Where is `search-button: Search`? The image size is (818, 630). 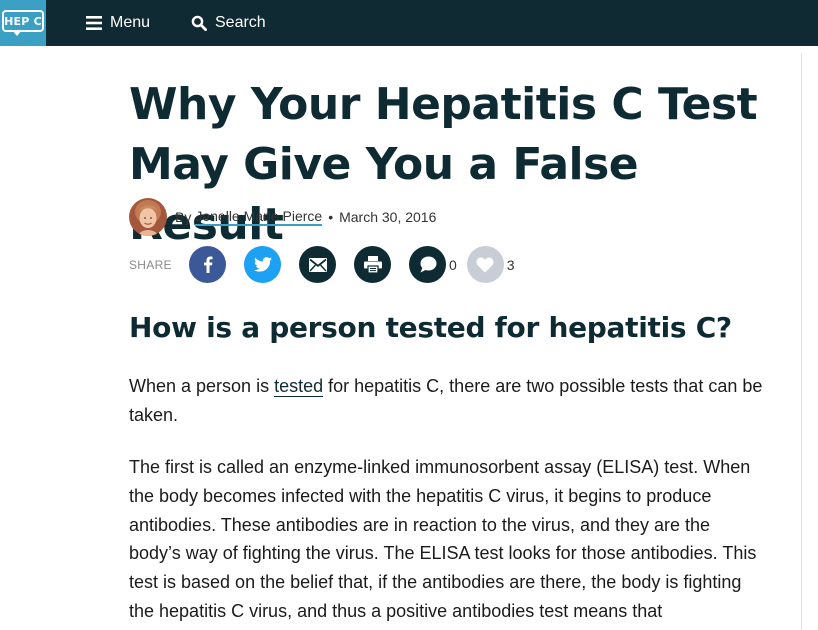
search-button: Search is located at coordinates (228, 23).